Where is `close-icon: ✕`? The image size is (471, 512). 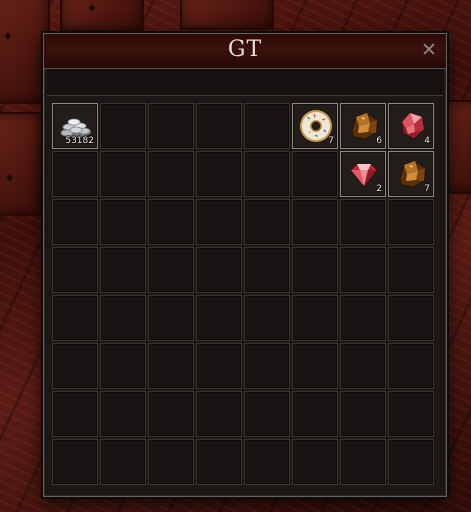
close-icon: ✕ is located at coordinates (429, 50).